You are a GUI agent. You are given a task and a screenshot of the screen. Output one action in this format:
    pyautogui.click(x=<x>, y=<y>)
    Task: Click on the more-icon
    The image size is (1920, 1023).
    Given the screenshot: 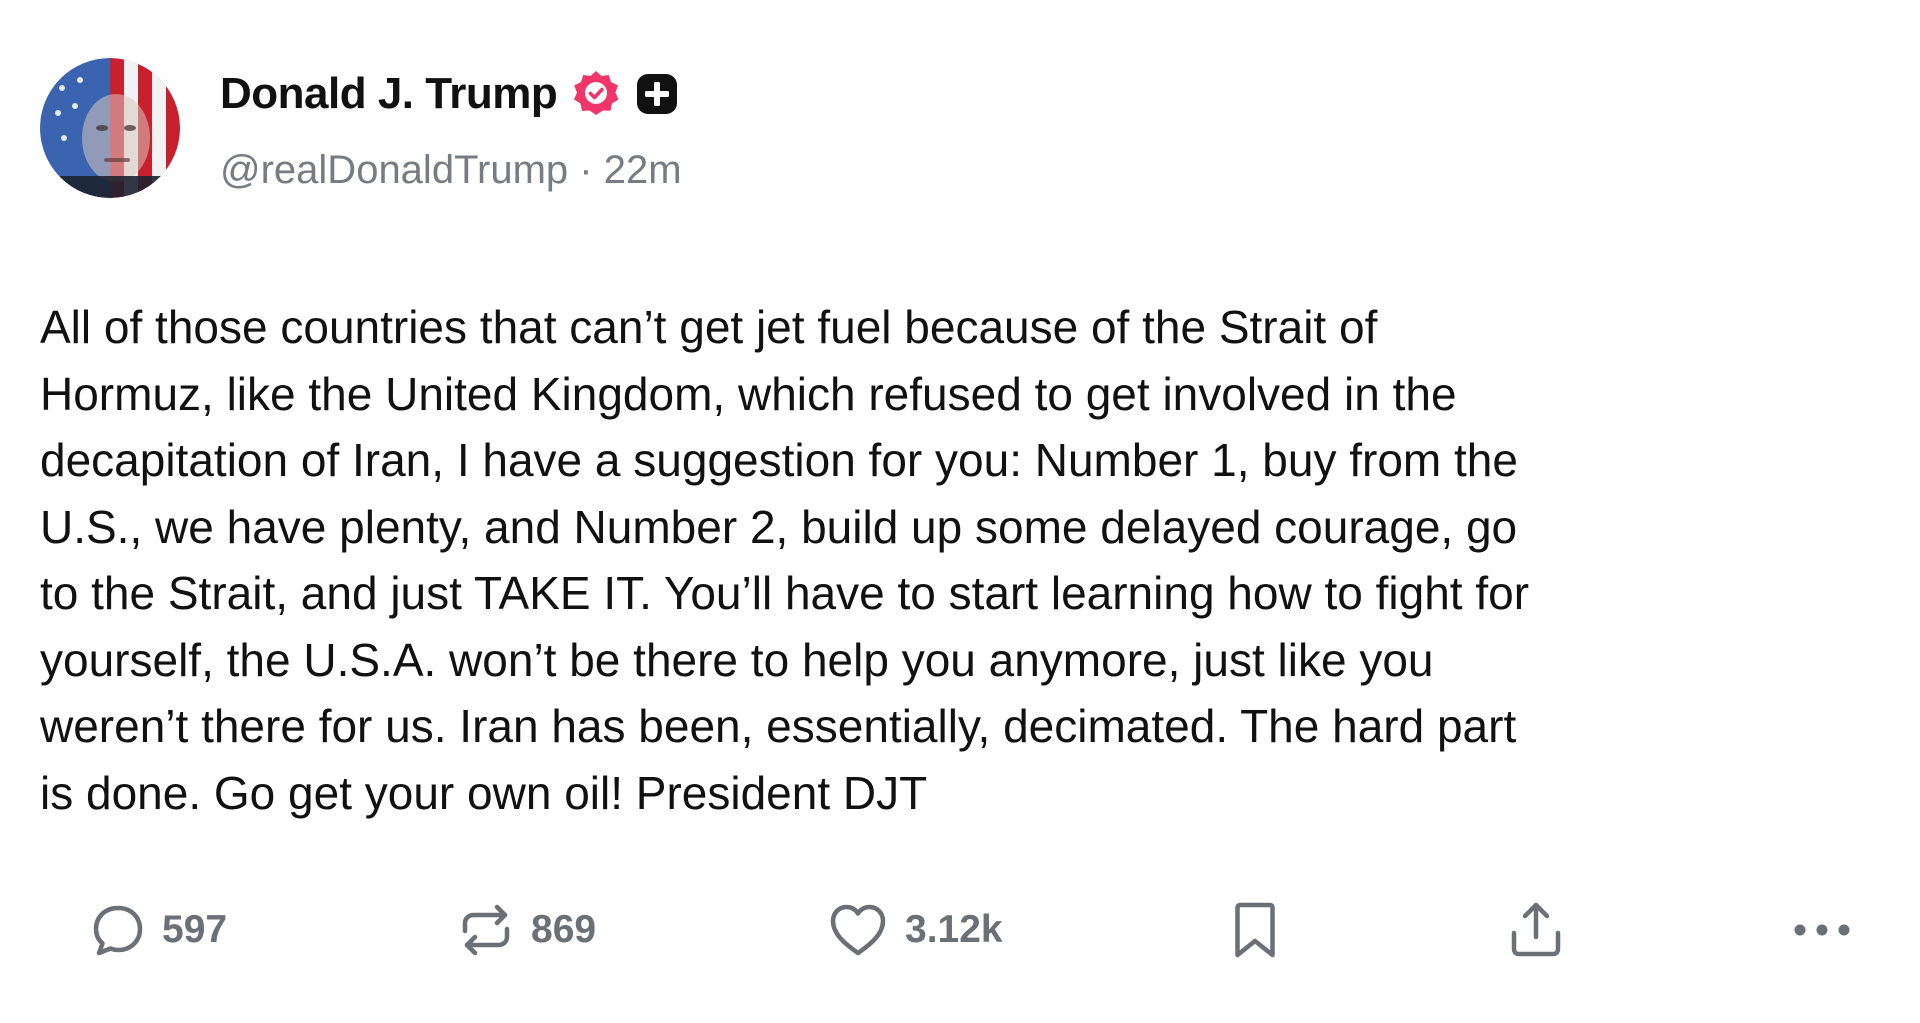 What is the action you would take?
    pyautogui.click(x=1822, y=930)
    